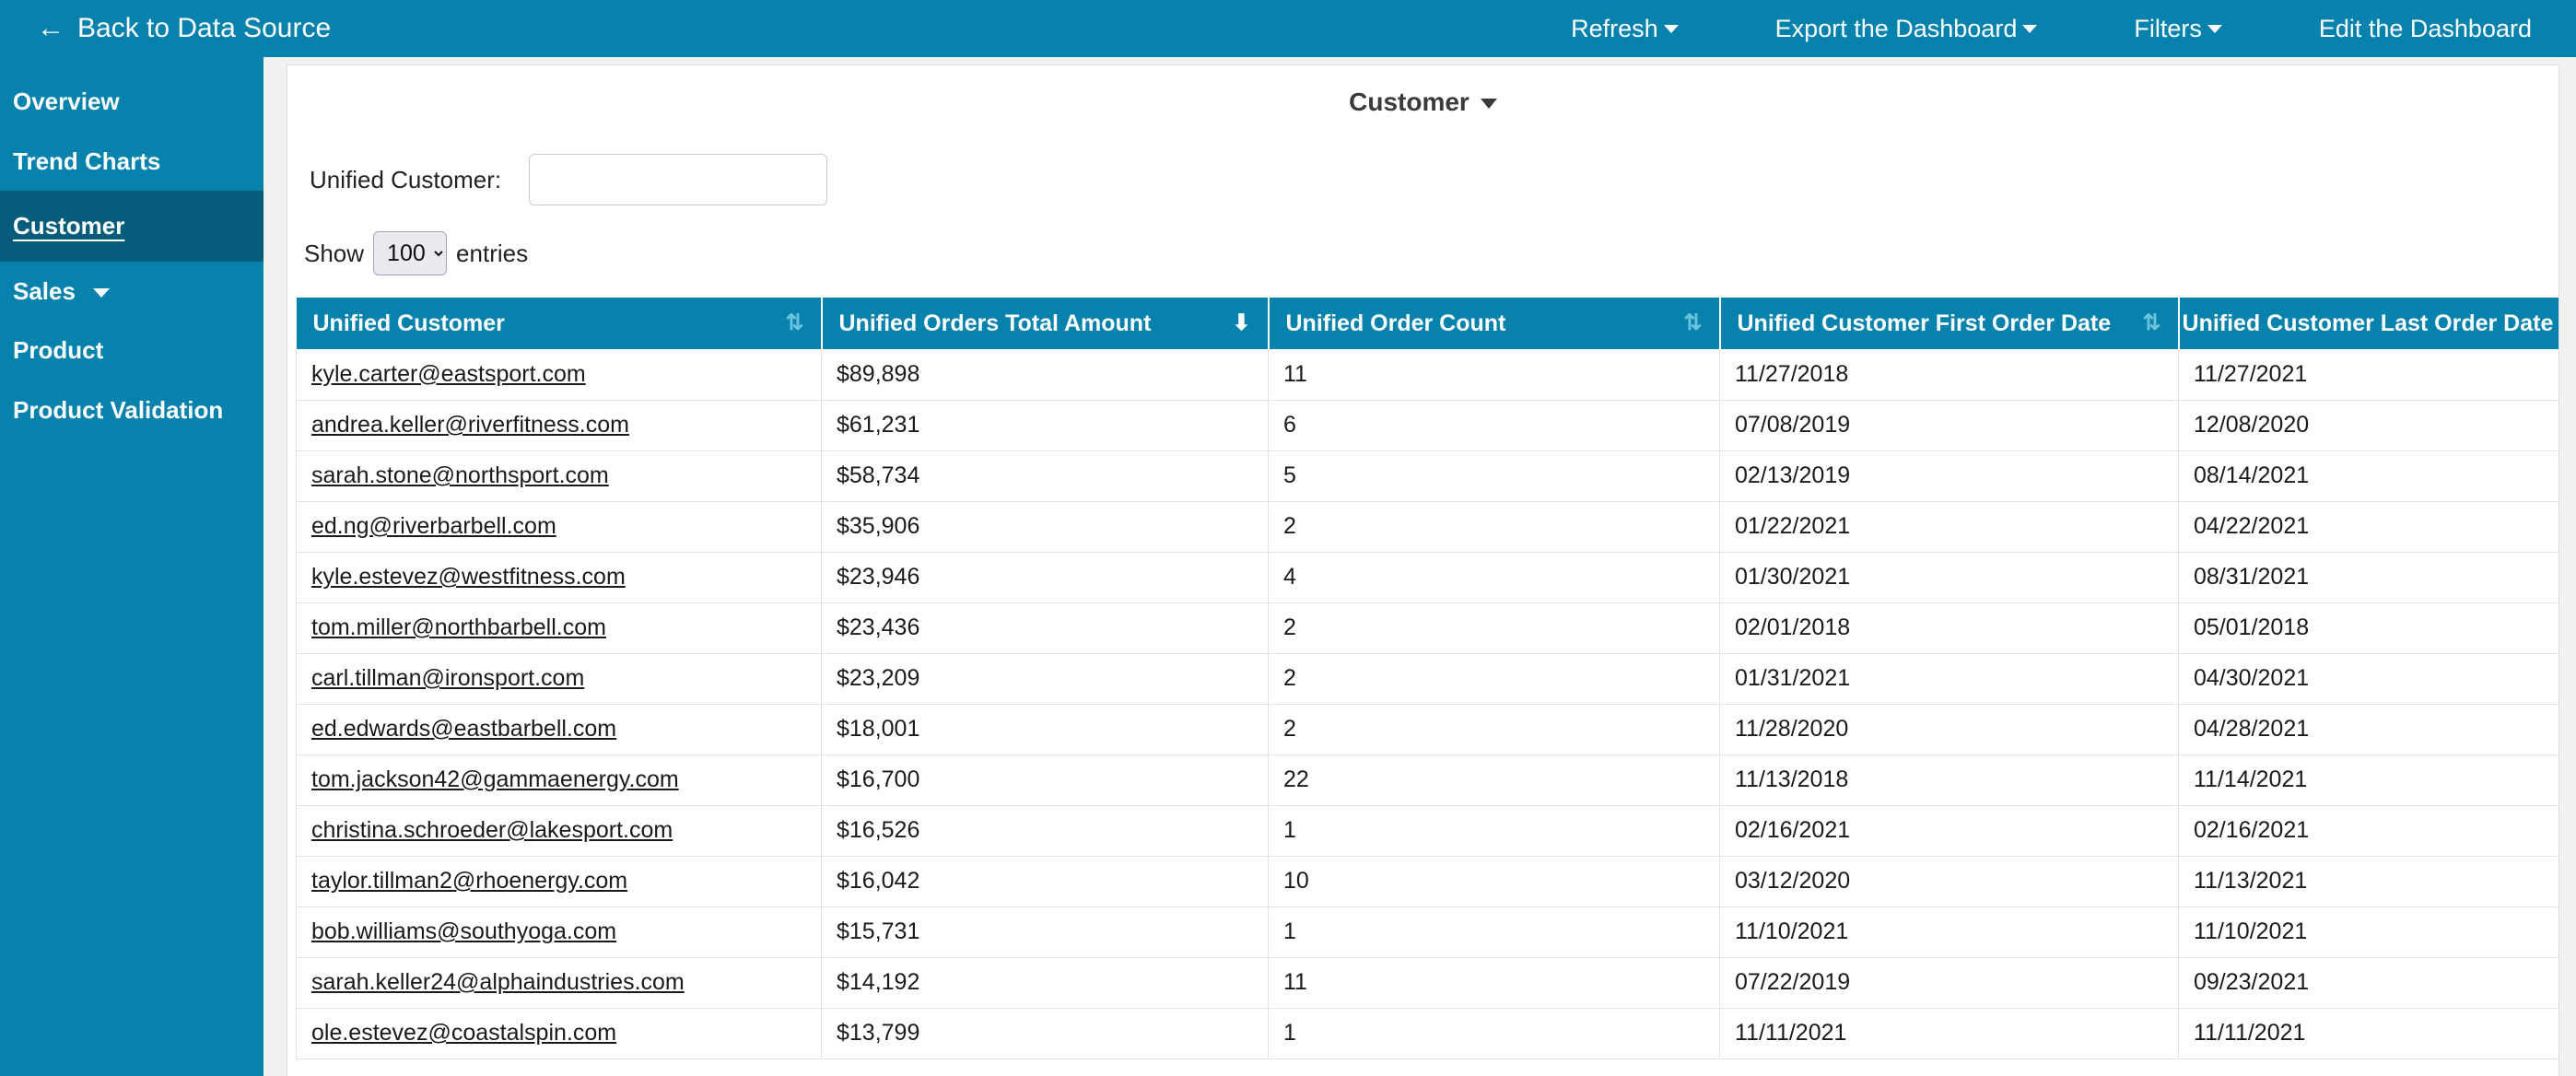 The width and height of the screenshot is (2576, 1076). I want to click on column-header-unified-customer: Unified Customer ⇅, so click(559, 323).